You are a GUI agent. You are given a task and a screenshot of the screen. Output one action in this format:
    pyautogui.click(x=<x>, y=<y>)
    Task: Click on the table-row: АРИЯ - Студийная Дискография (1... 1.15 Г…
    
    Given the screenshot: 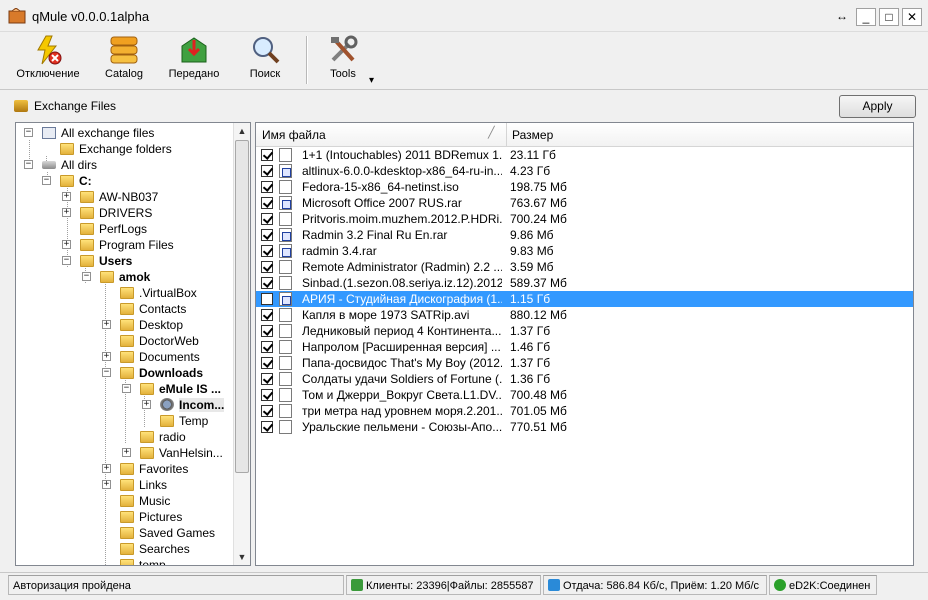 What is the action you would take?
    pyautogui.click(x=584, y=299)
    